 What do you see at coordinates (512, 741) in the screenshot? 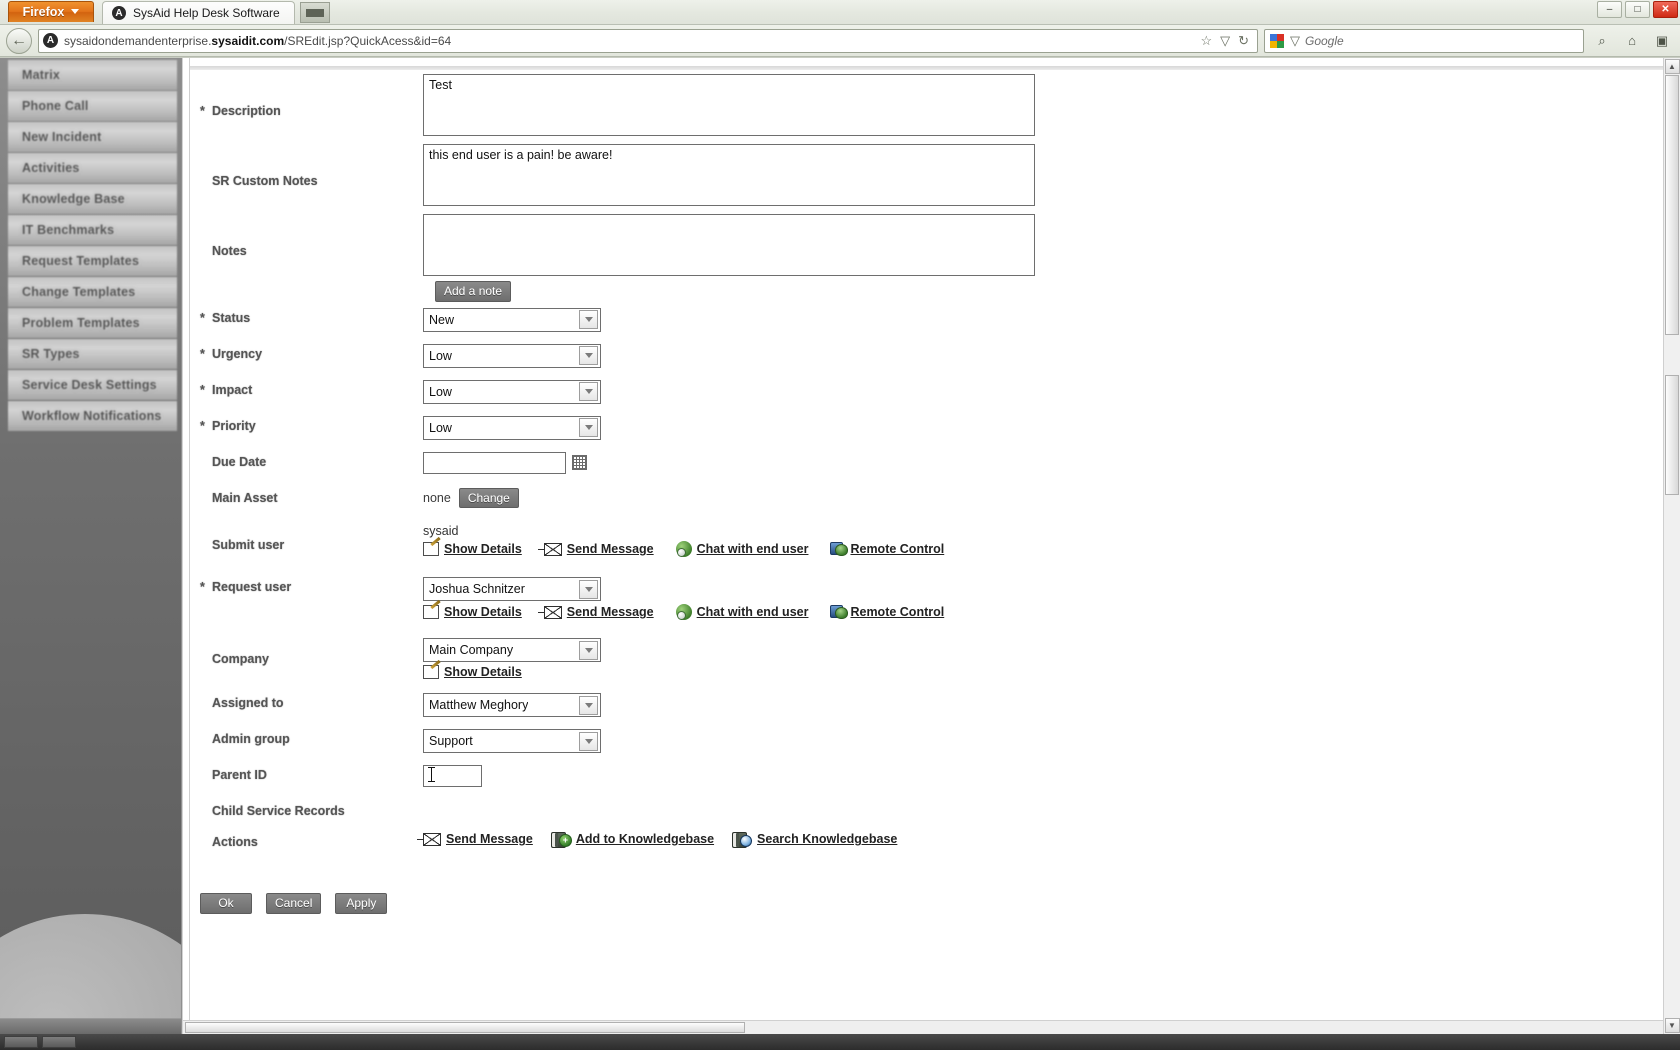
I see `admin-group-select: Support` at bounding box center [512, 741].